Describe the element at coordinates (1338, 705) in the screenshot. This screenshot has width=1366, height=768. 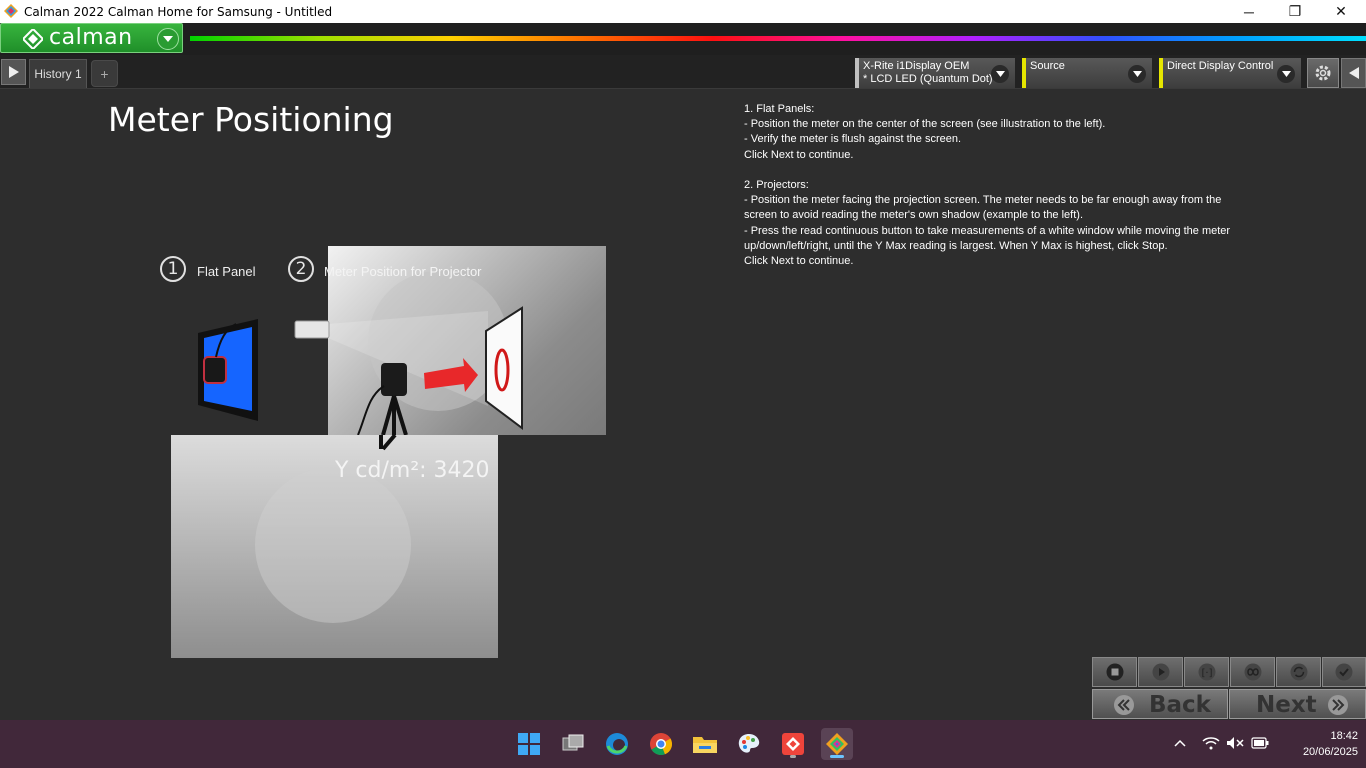
I see `double-chevron-right-icon` at that location.